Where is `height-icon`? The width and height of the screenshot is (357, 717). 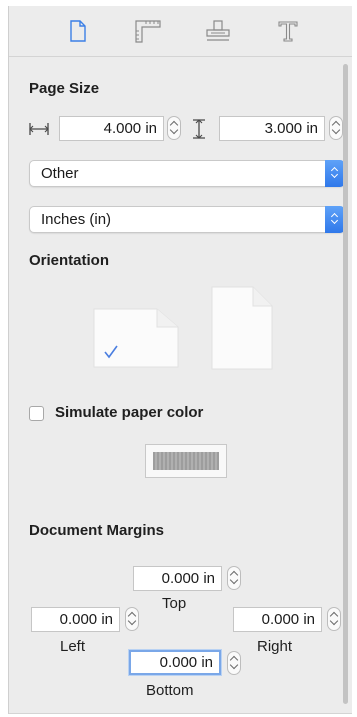 height-icon is located at coordinates (199, 129).